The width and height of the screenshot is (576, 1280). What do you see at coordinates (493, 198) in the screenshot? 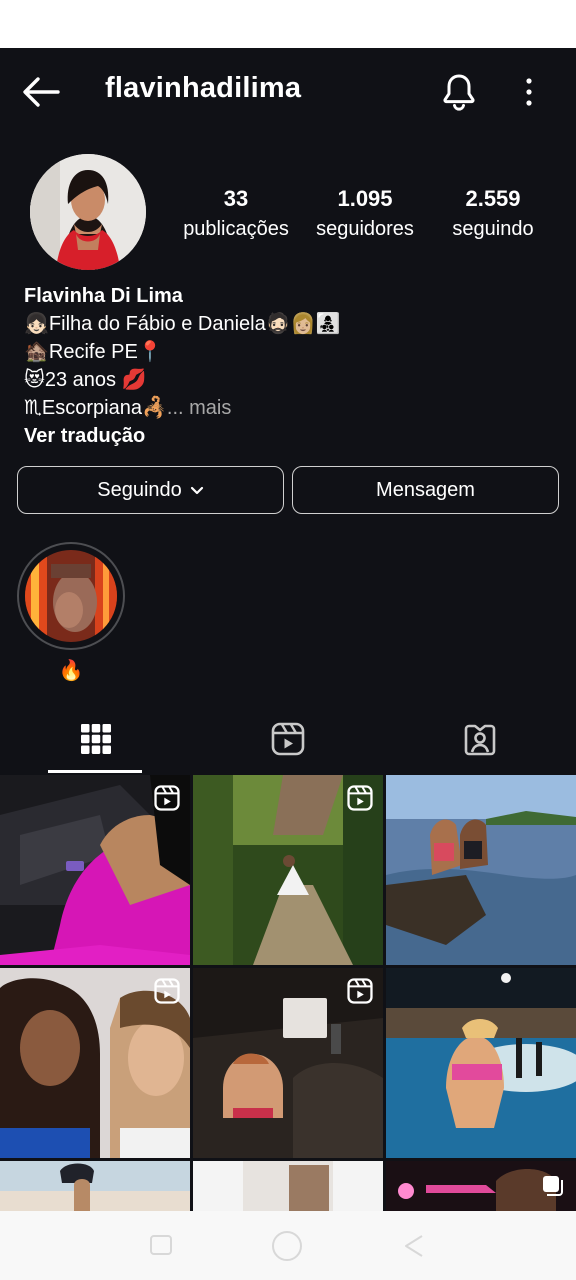
I see `following-count-value: 2.559` at bounding box center [493, 198].